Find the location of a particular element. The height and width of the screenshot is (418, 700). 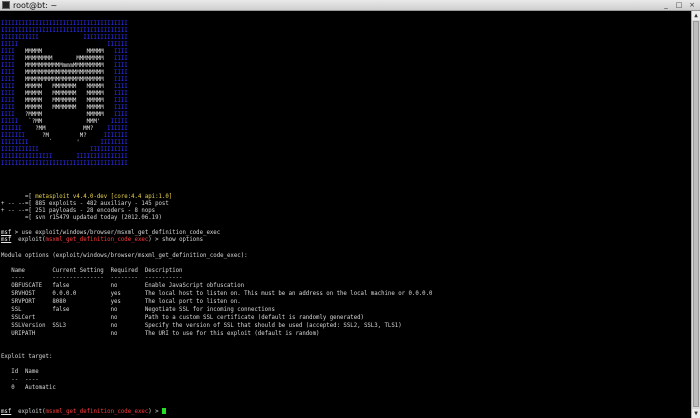

banner-art-line: IIIIIIIIIIIIIII IIIIIIIIIIIIIII is located at coordinates (64, 157).